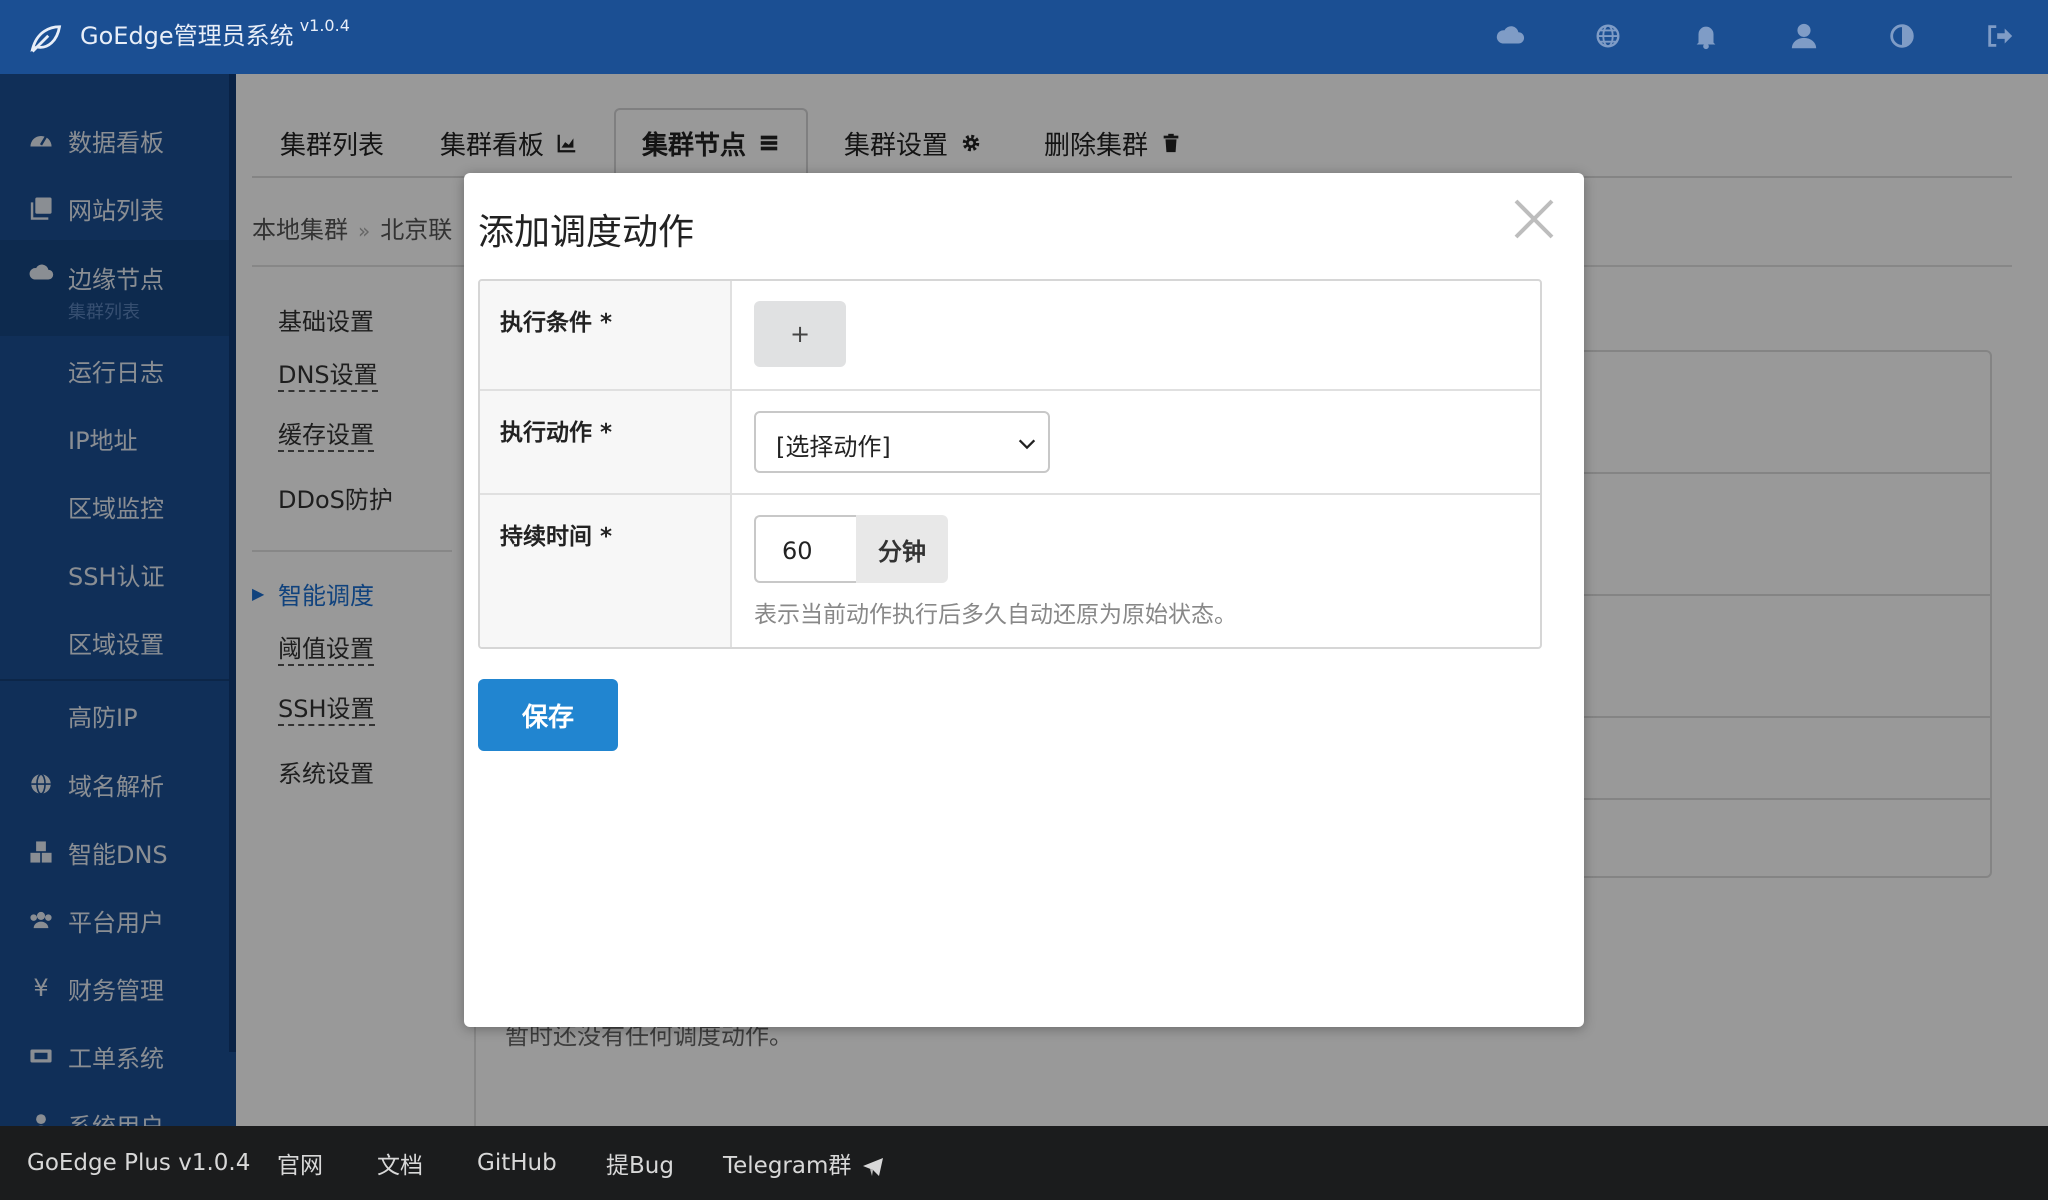 The width and height of the screenshot is (2048, 1200). I want to click on bell-icon, so click(1706, 36).